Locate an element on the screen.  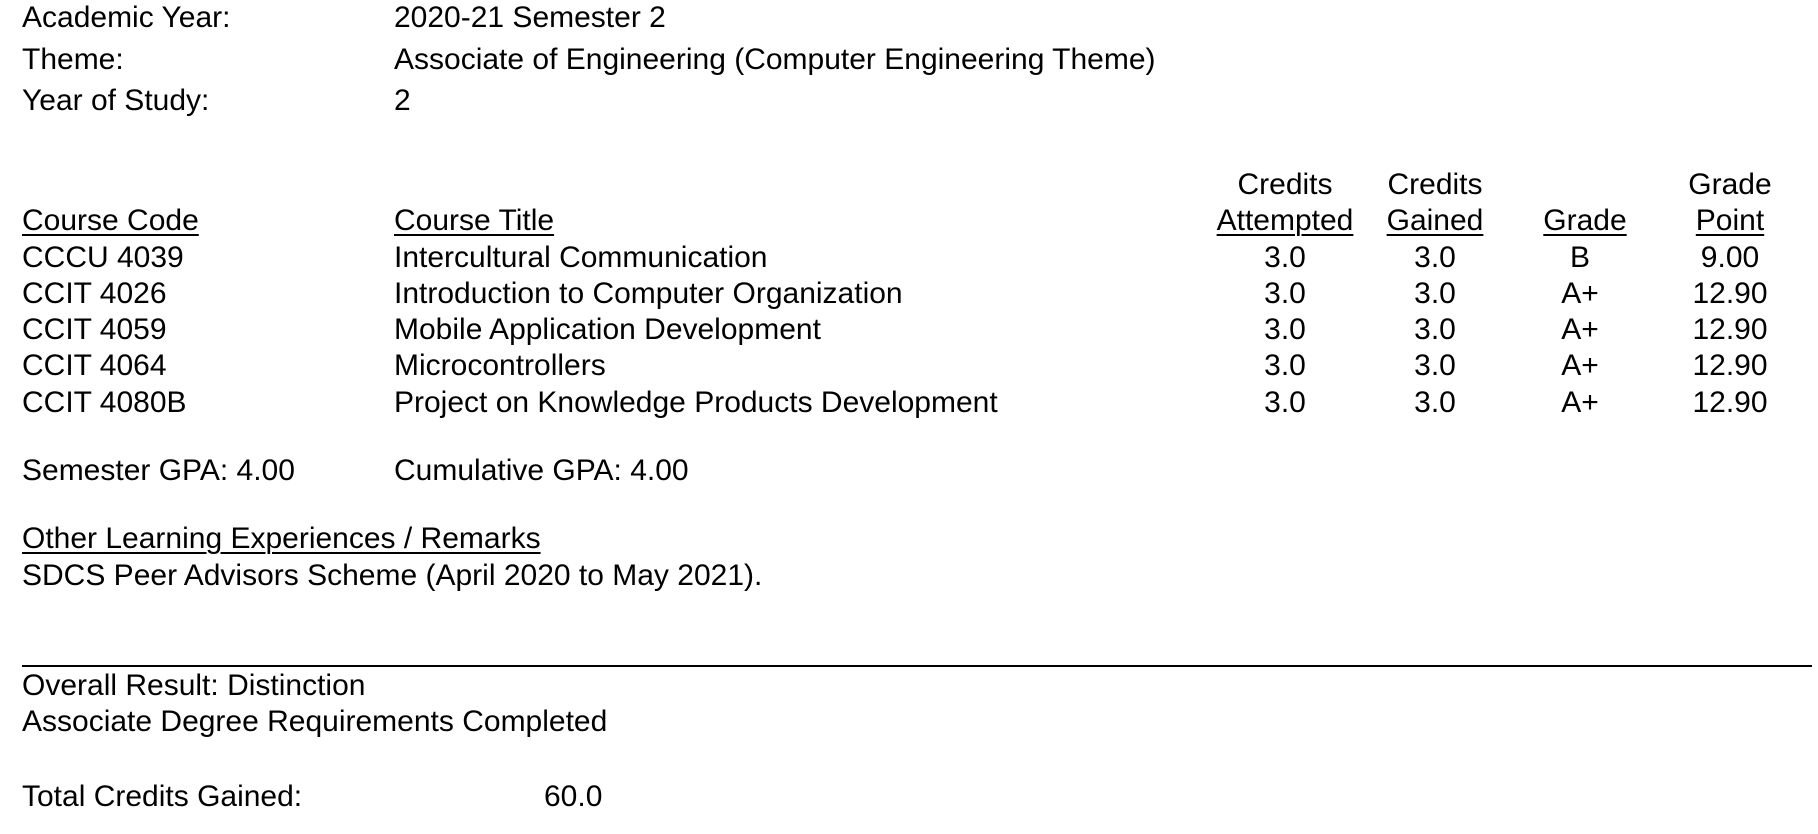
header-credits-attempted-line2: Attempted is located at coordinates (1285, 220).